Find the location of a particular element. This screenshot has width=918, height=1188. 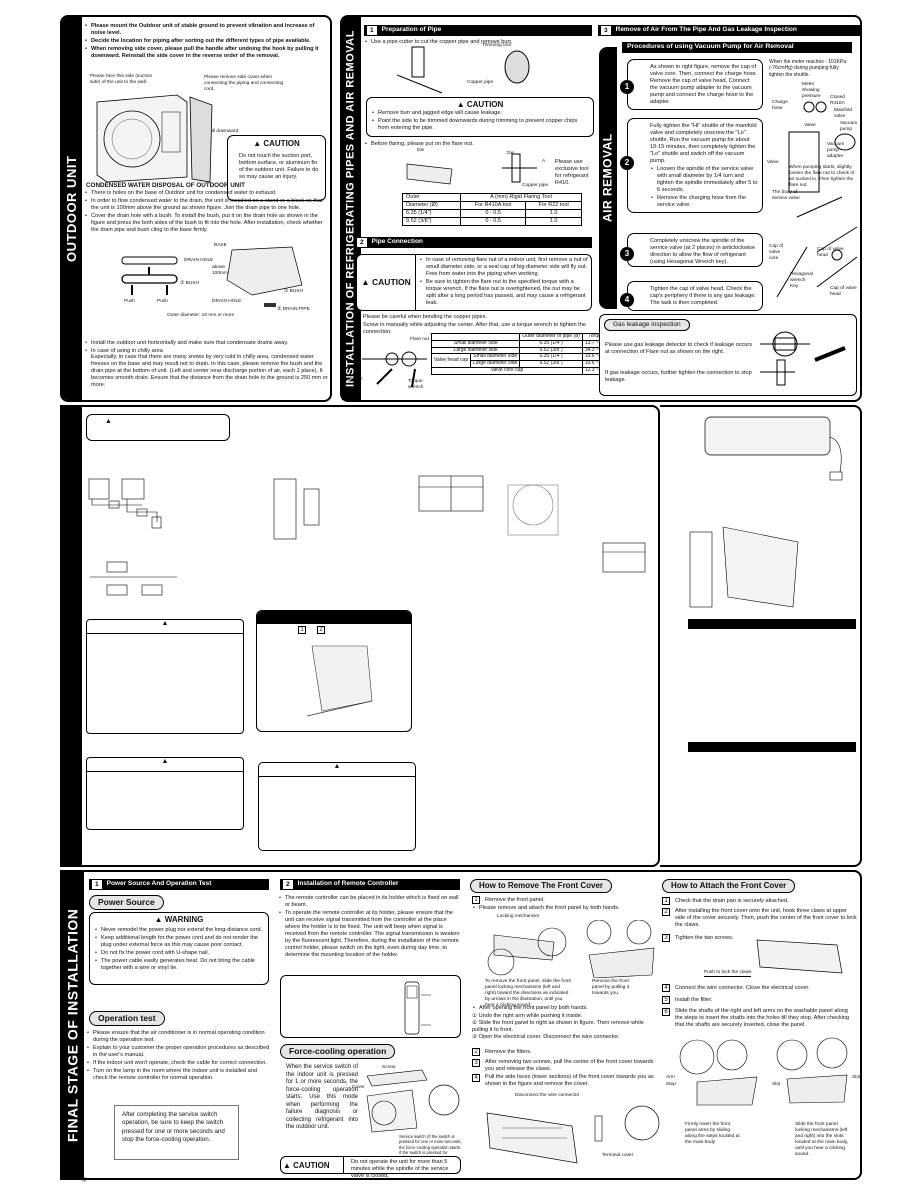

label: Cap of valve head is located at coordinates (843, 291).